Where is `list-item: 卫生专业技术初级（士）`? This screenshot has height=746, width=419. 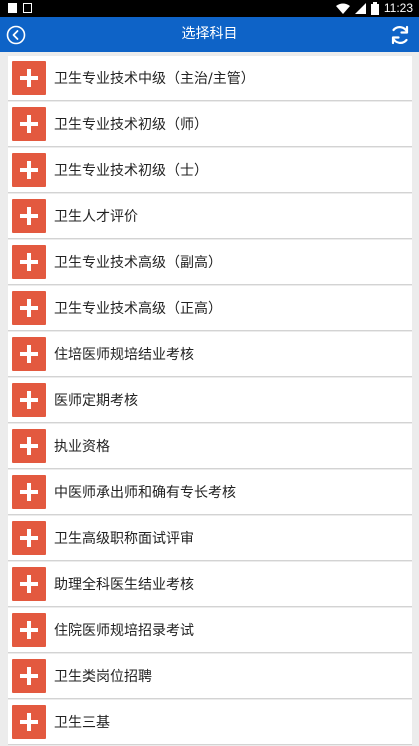
list-item: 卫生专业技术初级（士） is located at coordinates (210, 170).